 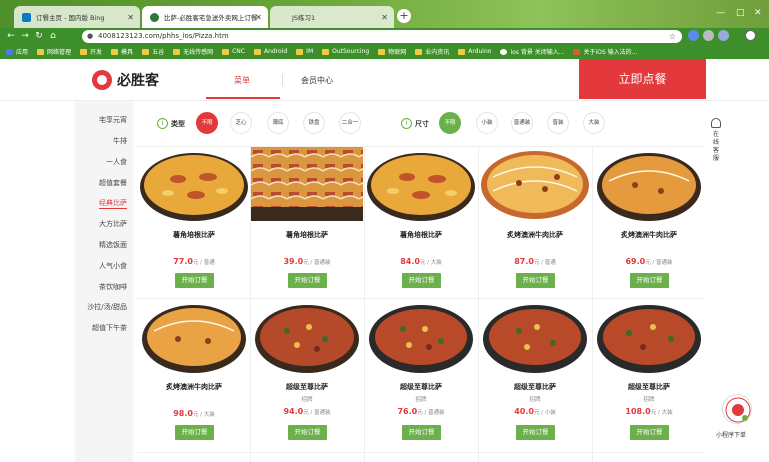 I want to click on bookmark: 开发, so click(x=91, y=51).